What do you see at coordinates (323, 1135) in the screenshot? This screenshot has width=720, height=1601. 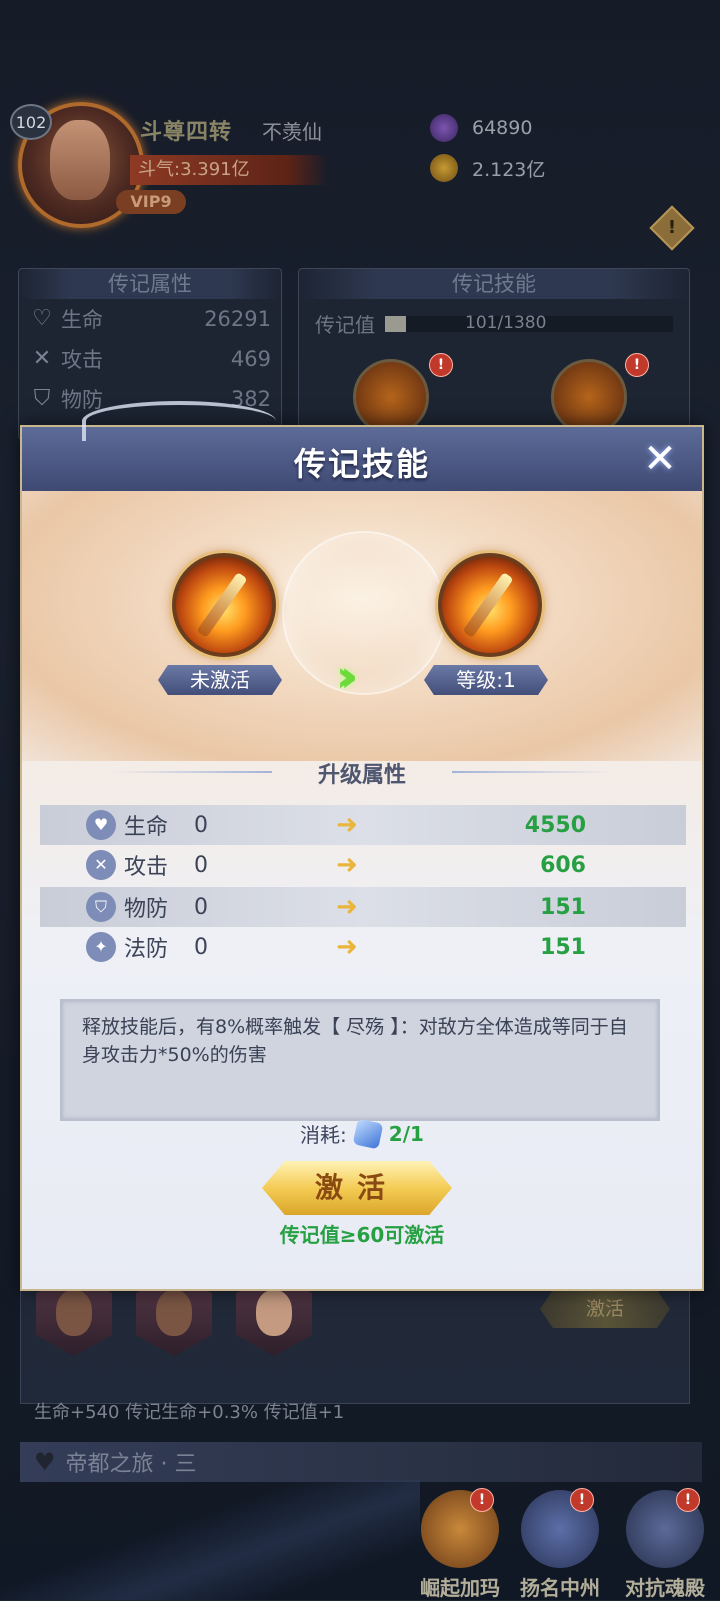 I see `cost-label: 消耗:` at bounding box center [323, 1135].